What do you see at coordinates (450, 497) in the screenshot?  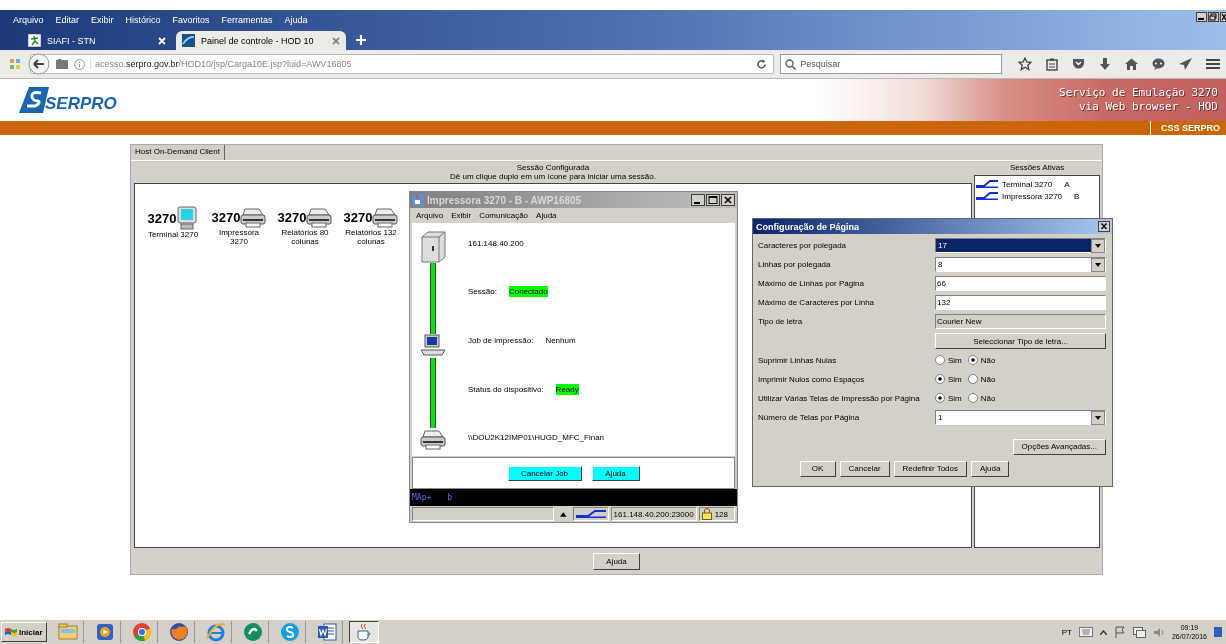 I see `status-text: b` at bounding box center [450, 497].